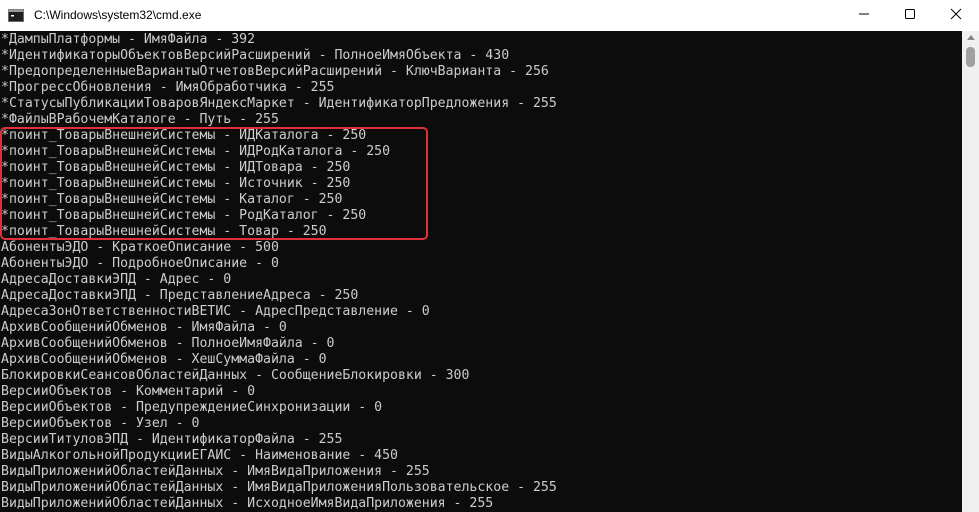  I want to click on console-line: ВерсииОбъектов - Узел - 0, so click(100, 423).